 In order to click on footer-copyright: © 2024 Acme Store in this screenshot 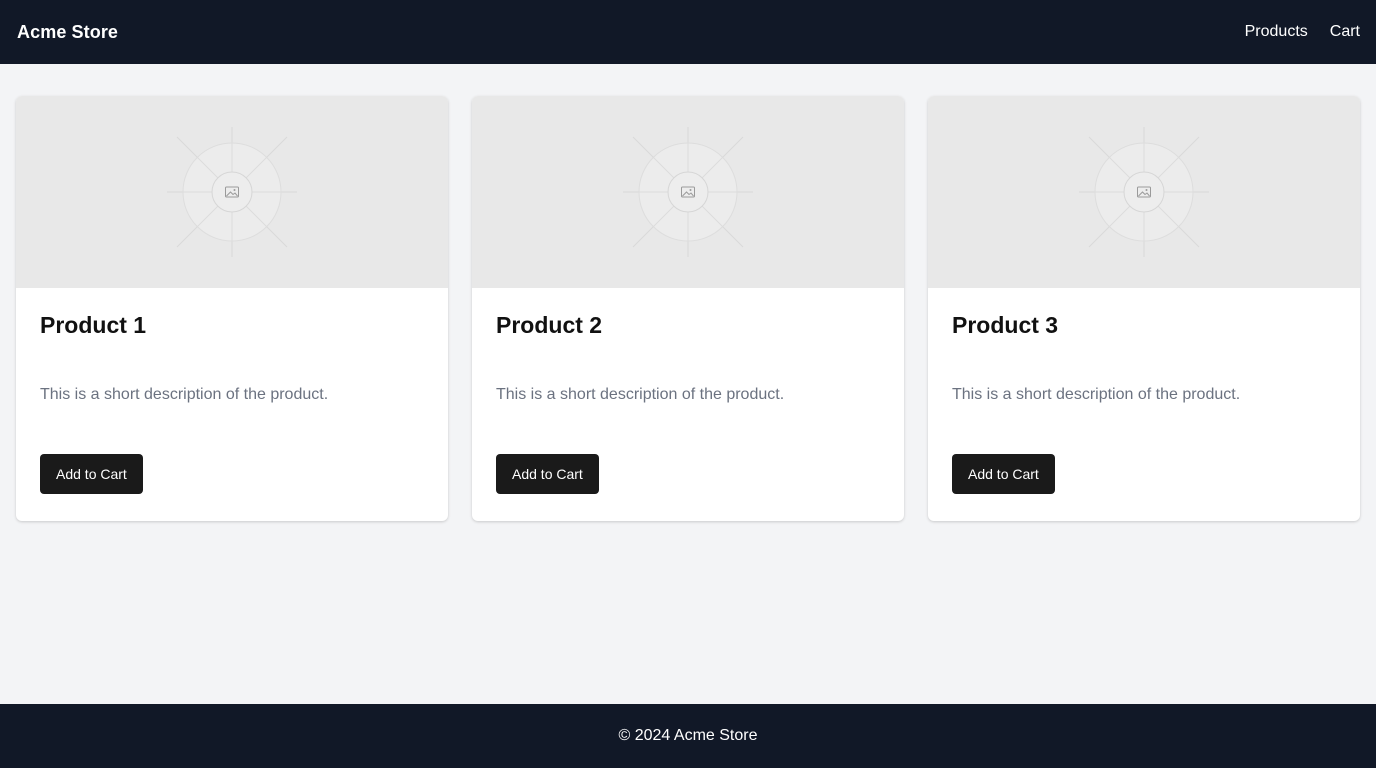, I will do `click(688, 735)`.